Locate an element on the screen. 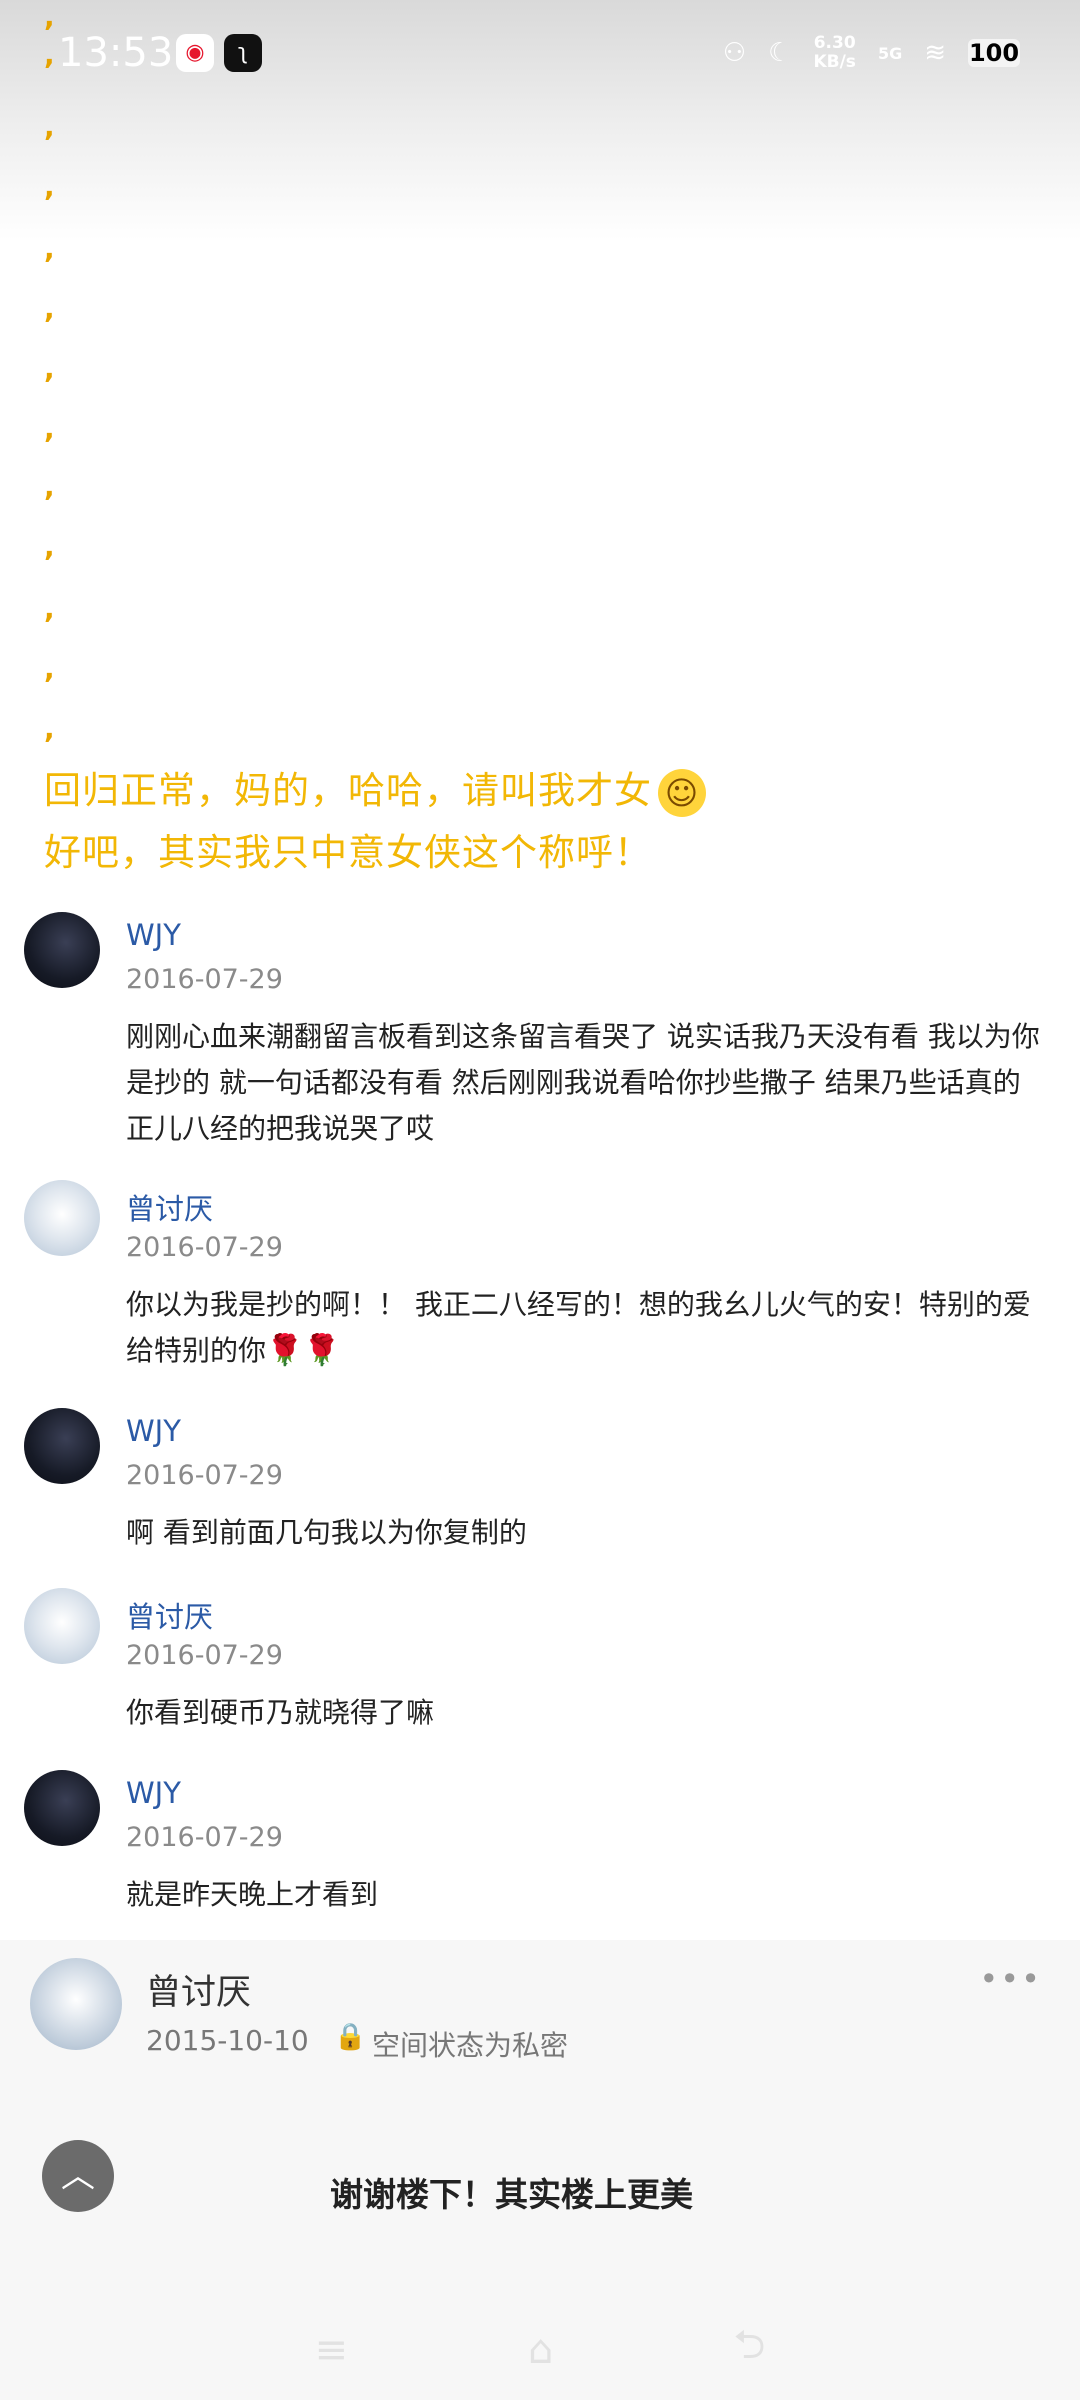  highlight-line-2: 好吧，其实我只中意女侠这个称呼！ is located at coordinates (348, 852).